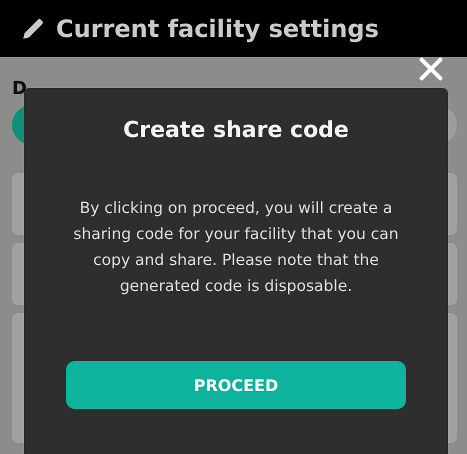 This screenshot has height=454, width=467. I want to click on close-button, so click(431, 69).